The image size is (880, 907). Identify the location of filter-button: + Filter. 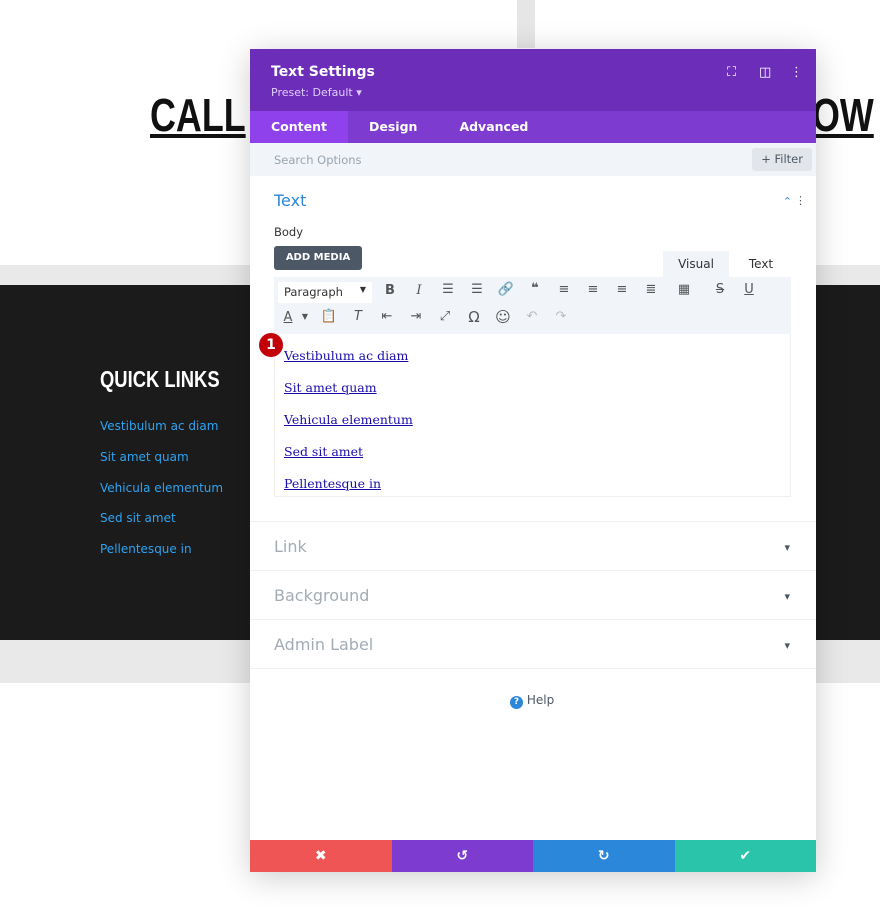
(782, 159).